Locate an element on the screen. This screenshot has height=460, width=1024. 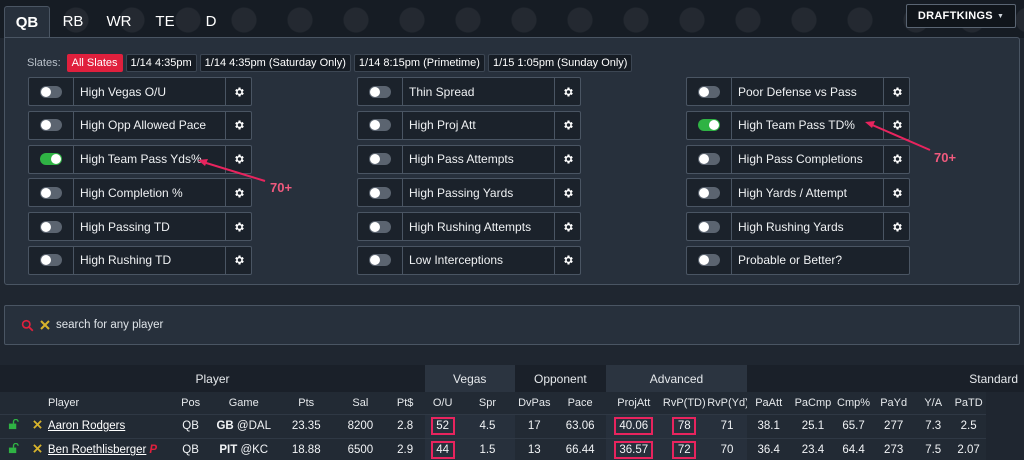
filter-label: High Rushing TD is located at coordinates (126, 260).